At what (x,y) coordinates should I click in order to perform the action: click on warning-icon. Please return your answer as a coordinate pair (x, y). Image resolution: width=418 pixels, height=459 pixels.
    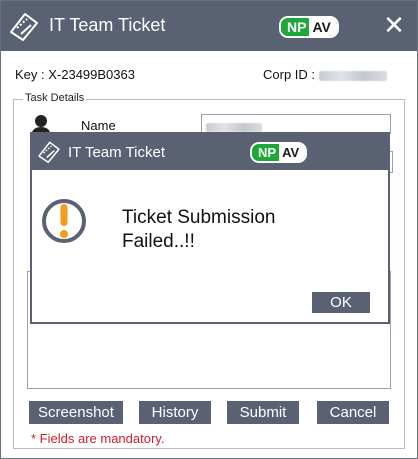
    Looking at the image, I should click on (64, 221).